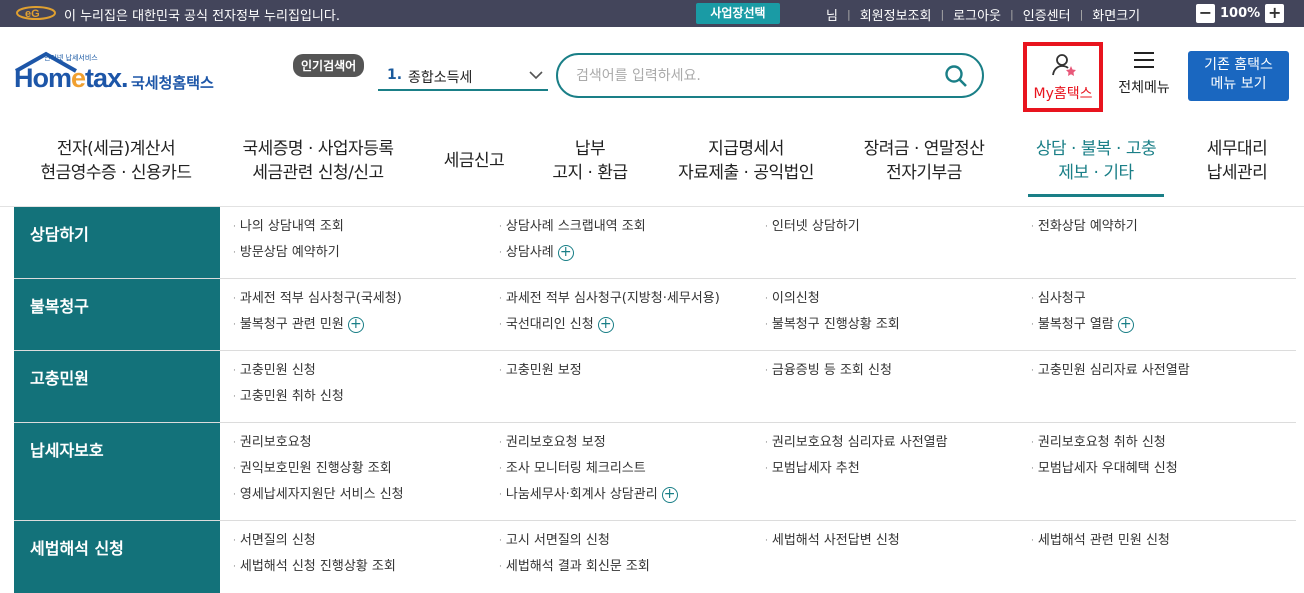  What do you see at coordinates (1144, 74) in the screenshot?
I see `all-menu-button: 전체메뉴` at bounding box center [1144, 74].